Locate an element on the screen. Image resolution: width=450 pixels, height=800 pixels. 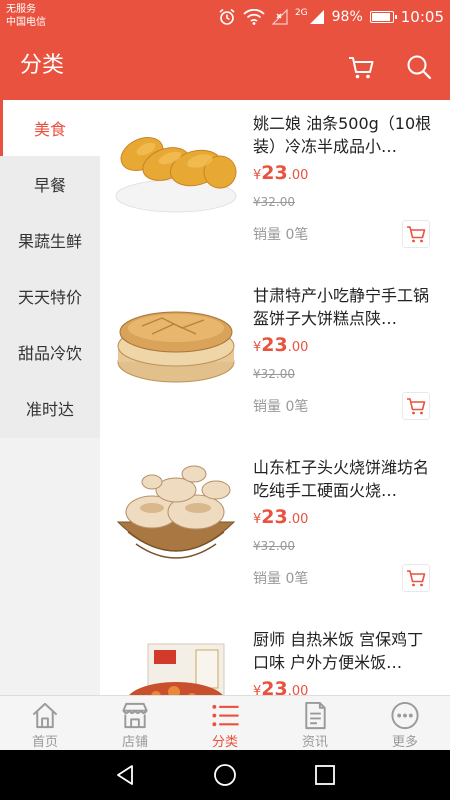
wifi-icon is located at coordinates (254, 17).